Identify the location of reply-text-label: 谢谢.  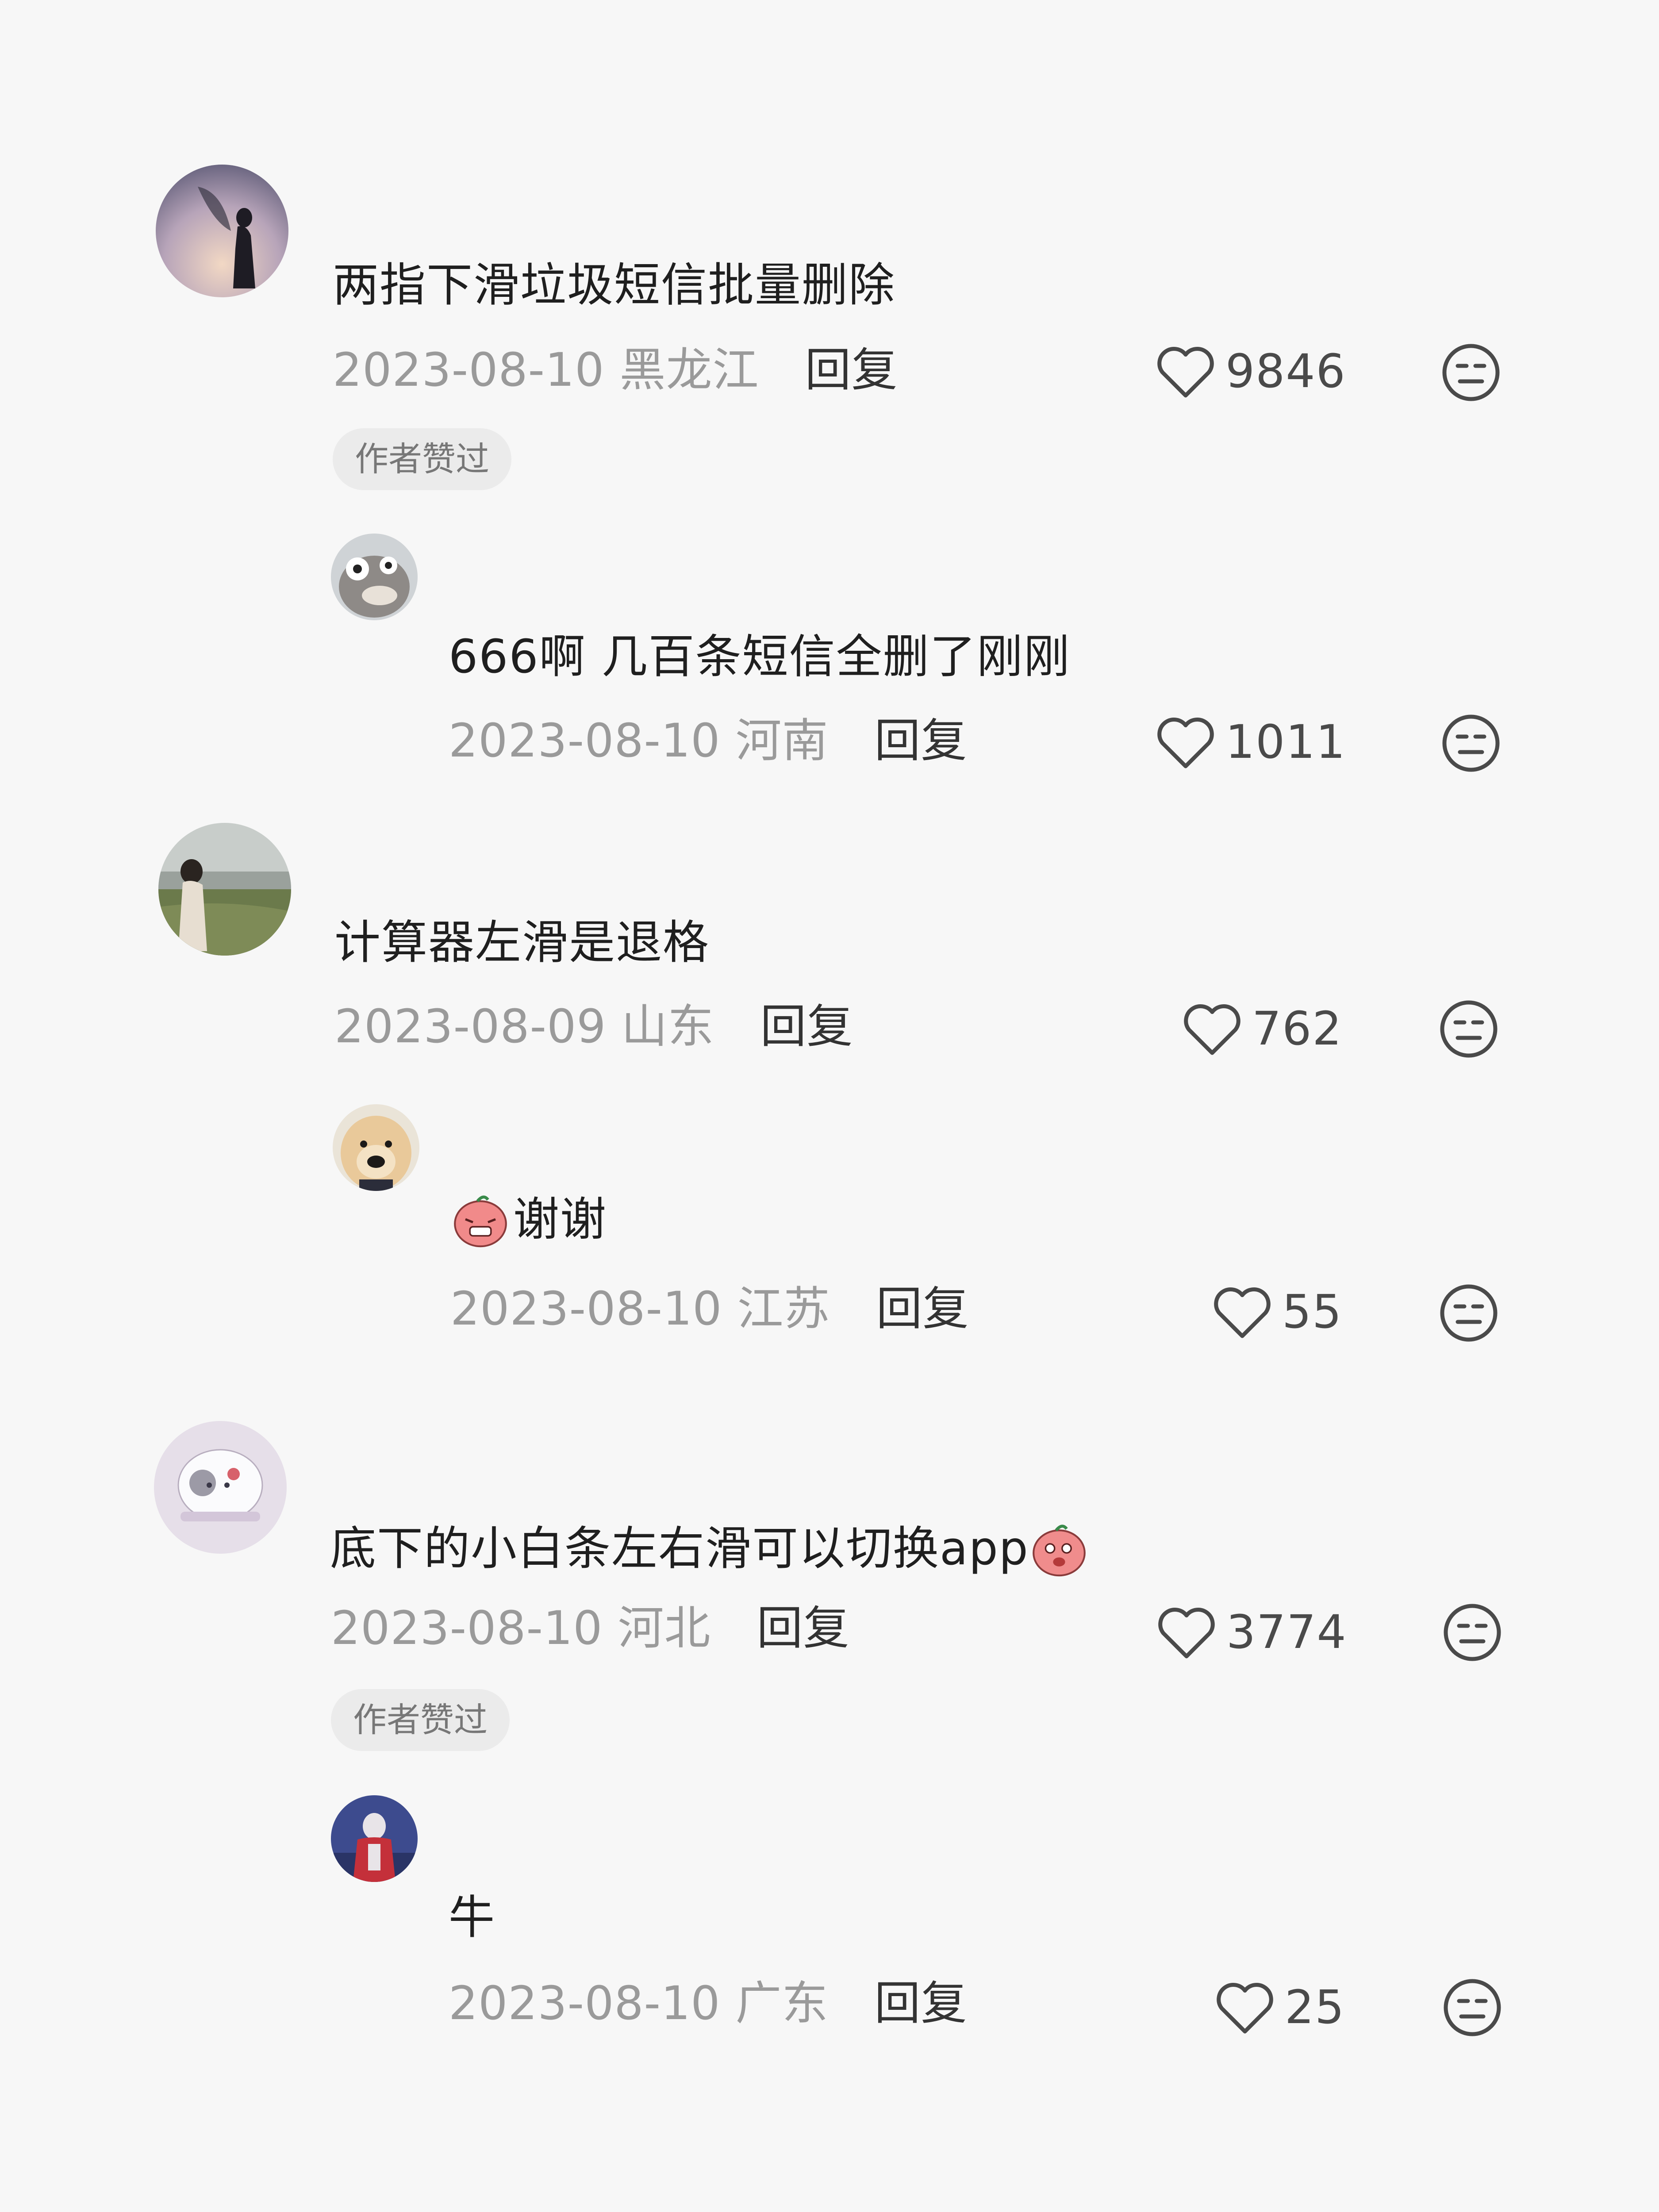
(560, 1219).